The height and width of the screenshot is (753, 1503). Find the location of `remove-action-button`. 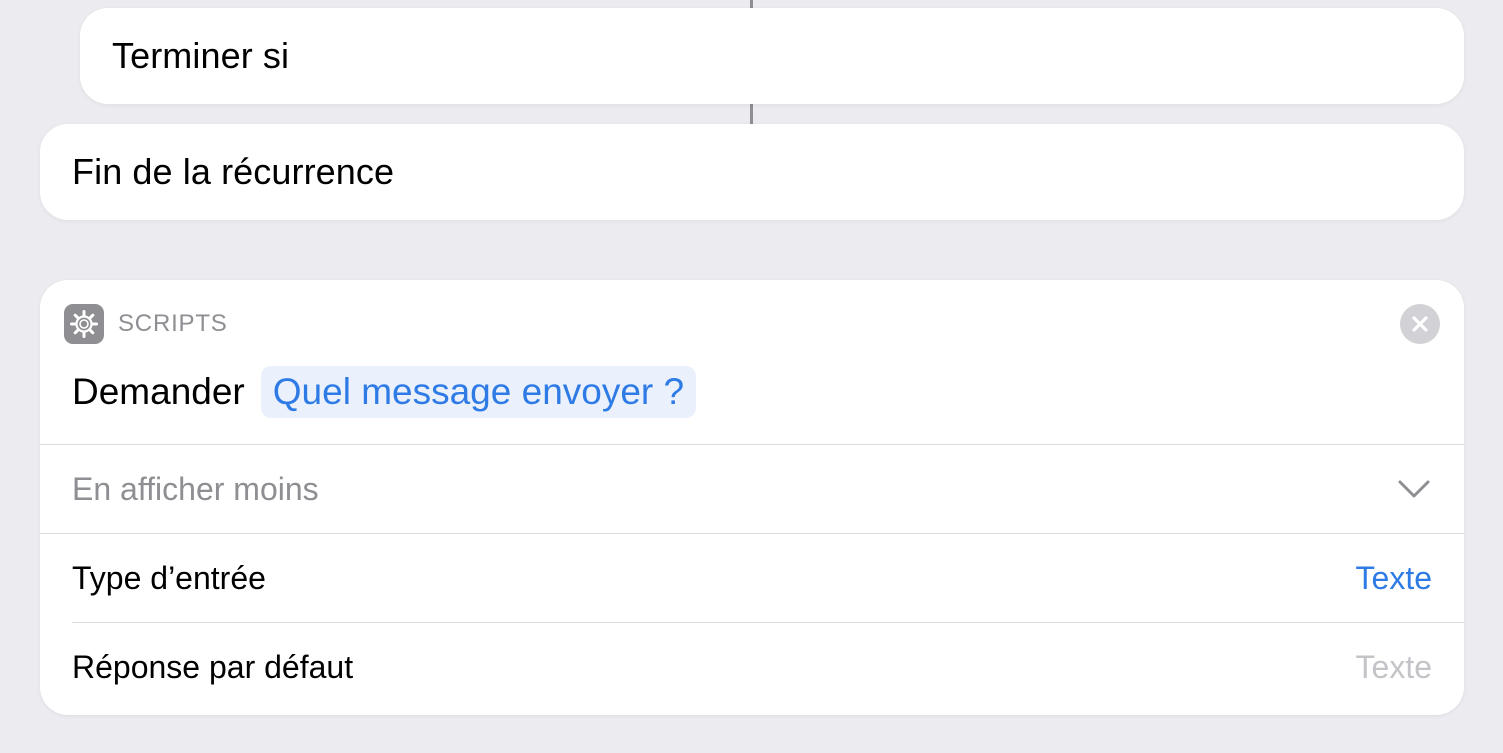

remove-action-button is located at coordinates (1420, 324).